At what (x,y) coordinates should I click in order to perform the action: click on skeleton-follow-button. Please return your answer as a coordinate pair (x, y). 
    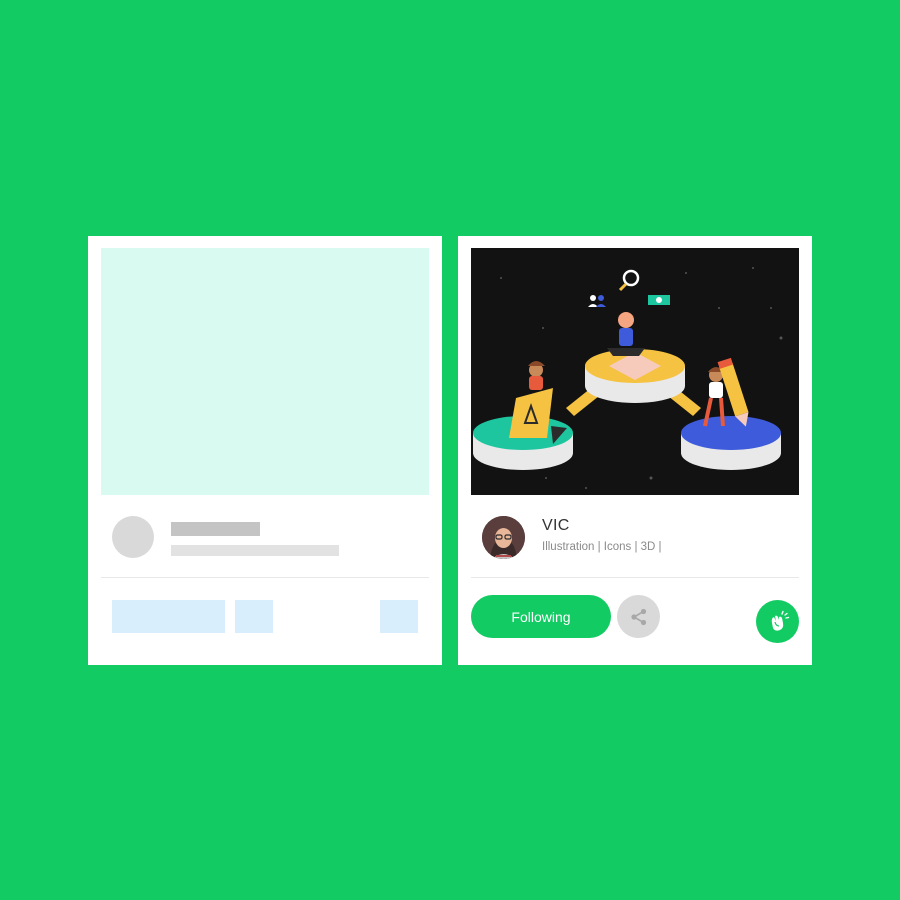
    Looking at the image, I should click on (168, 616).